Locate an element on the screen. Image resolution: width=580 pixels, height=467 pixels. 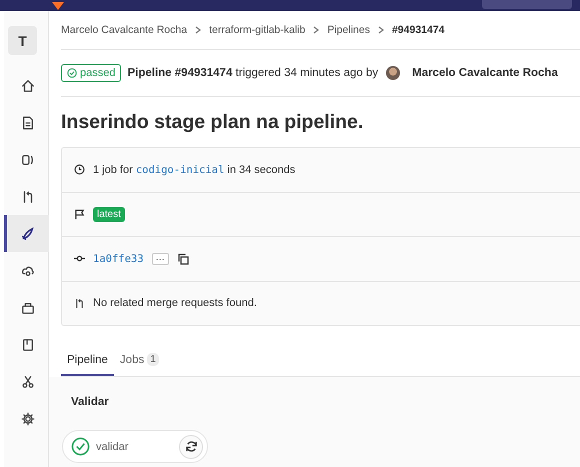
scissors-icon is located at coordinates (28, 381).